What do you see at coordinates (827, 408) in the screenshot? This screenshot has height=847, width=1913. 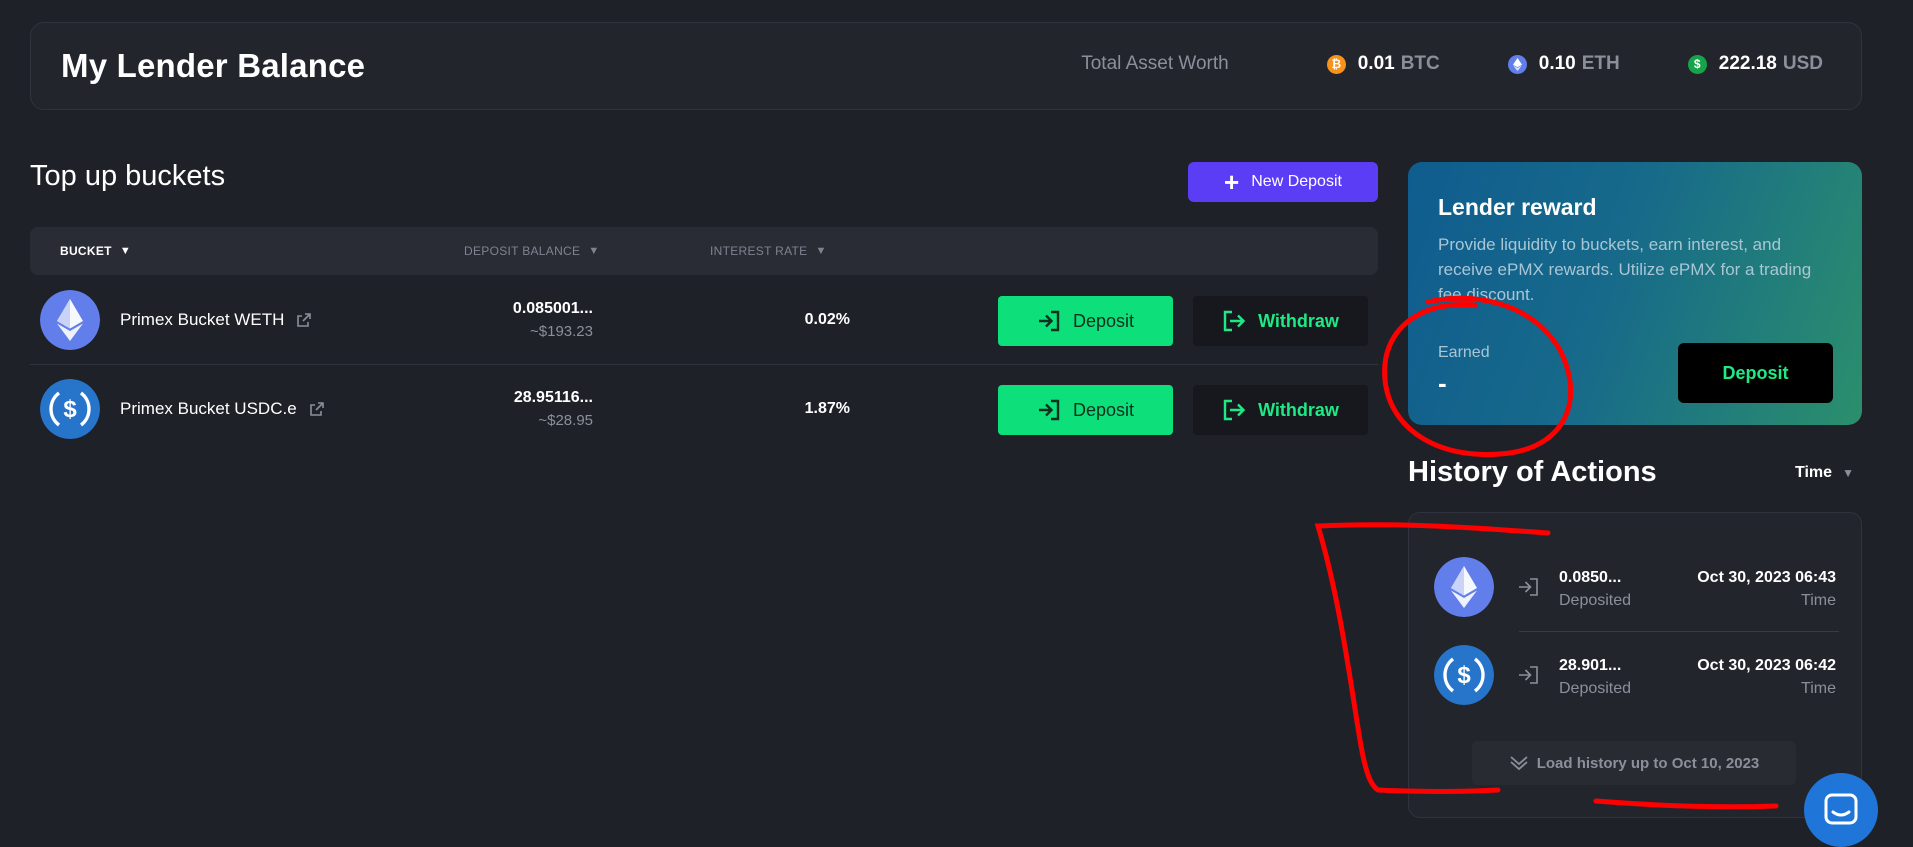 I see `interest-rate: 1.87%` at bounding box center [827, 408].